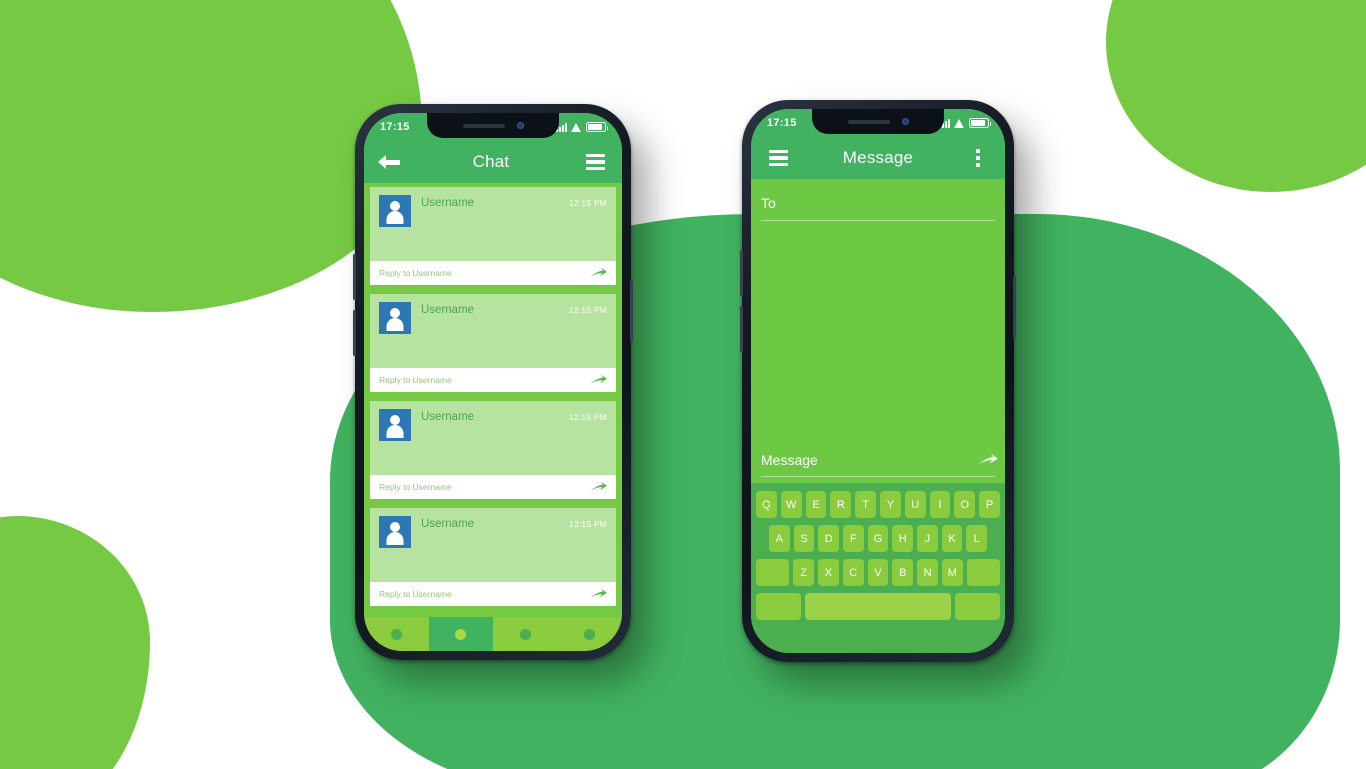  I want to click on page-title: Message, so click(878, 157).